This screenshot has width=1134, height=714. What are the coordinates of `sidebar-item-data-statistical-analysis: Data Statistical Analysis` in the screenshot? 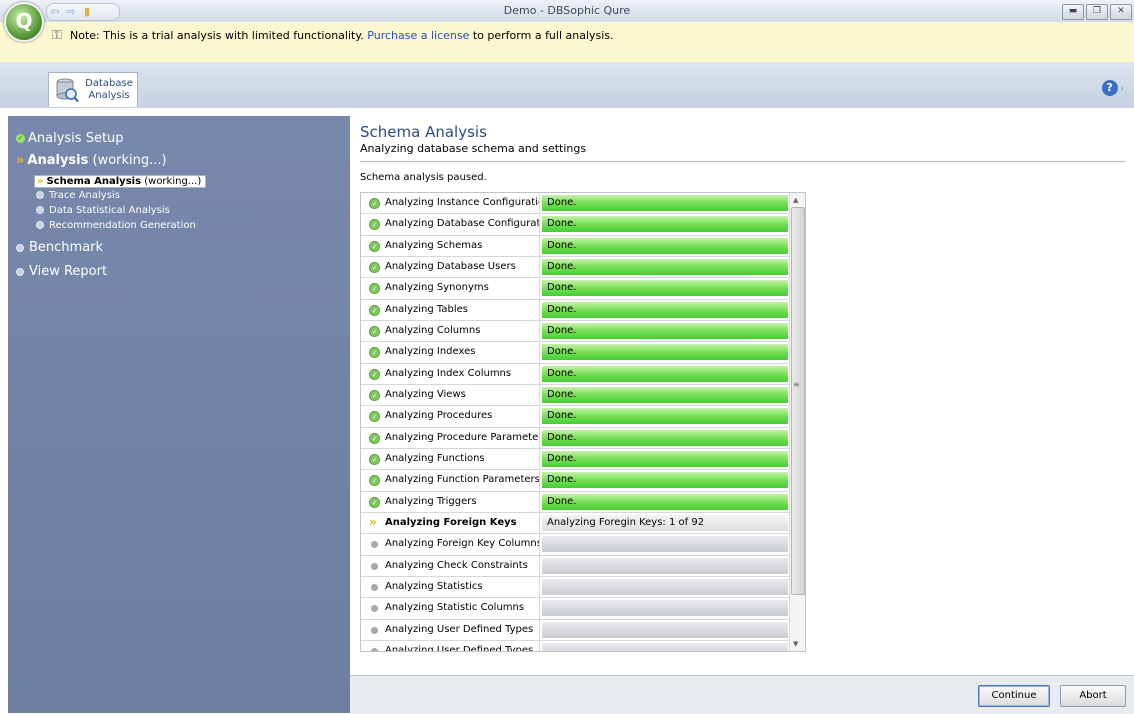 It's located at (103, 210).